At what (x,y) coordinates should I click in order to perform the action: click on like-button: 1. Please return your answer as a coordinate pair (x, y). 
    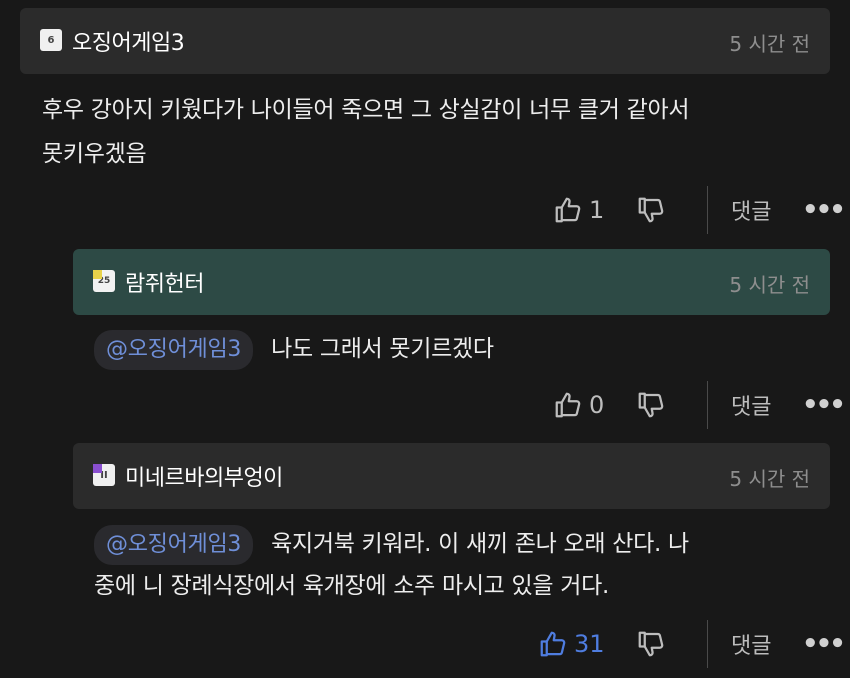
    Looking at the image, I should click on (578, 210).